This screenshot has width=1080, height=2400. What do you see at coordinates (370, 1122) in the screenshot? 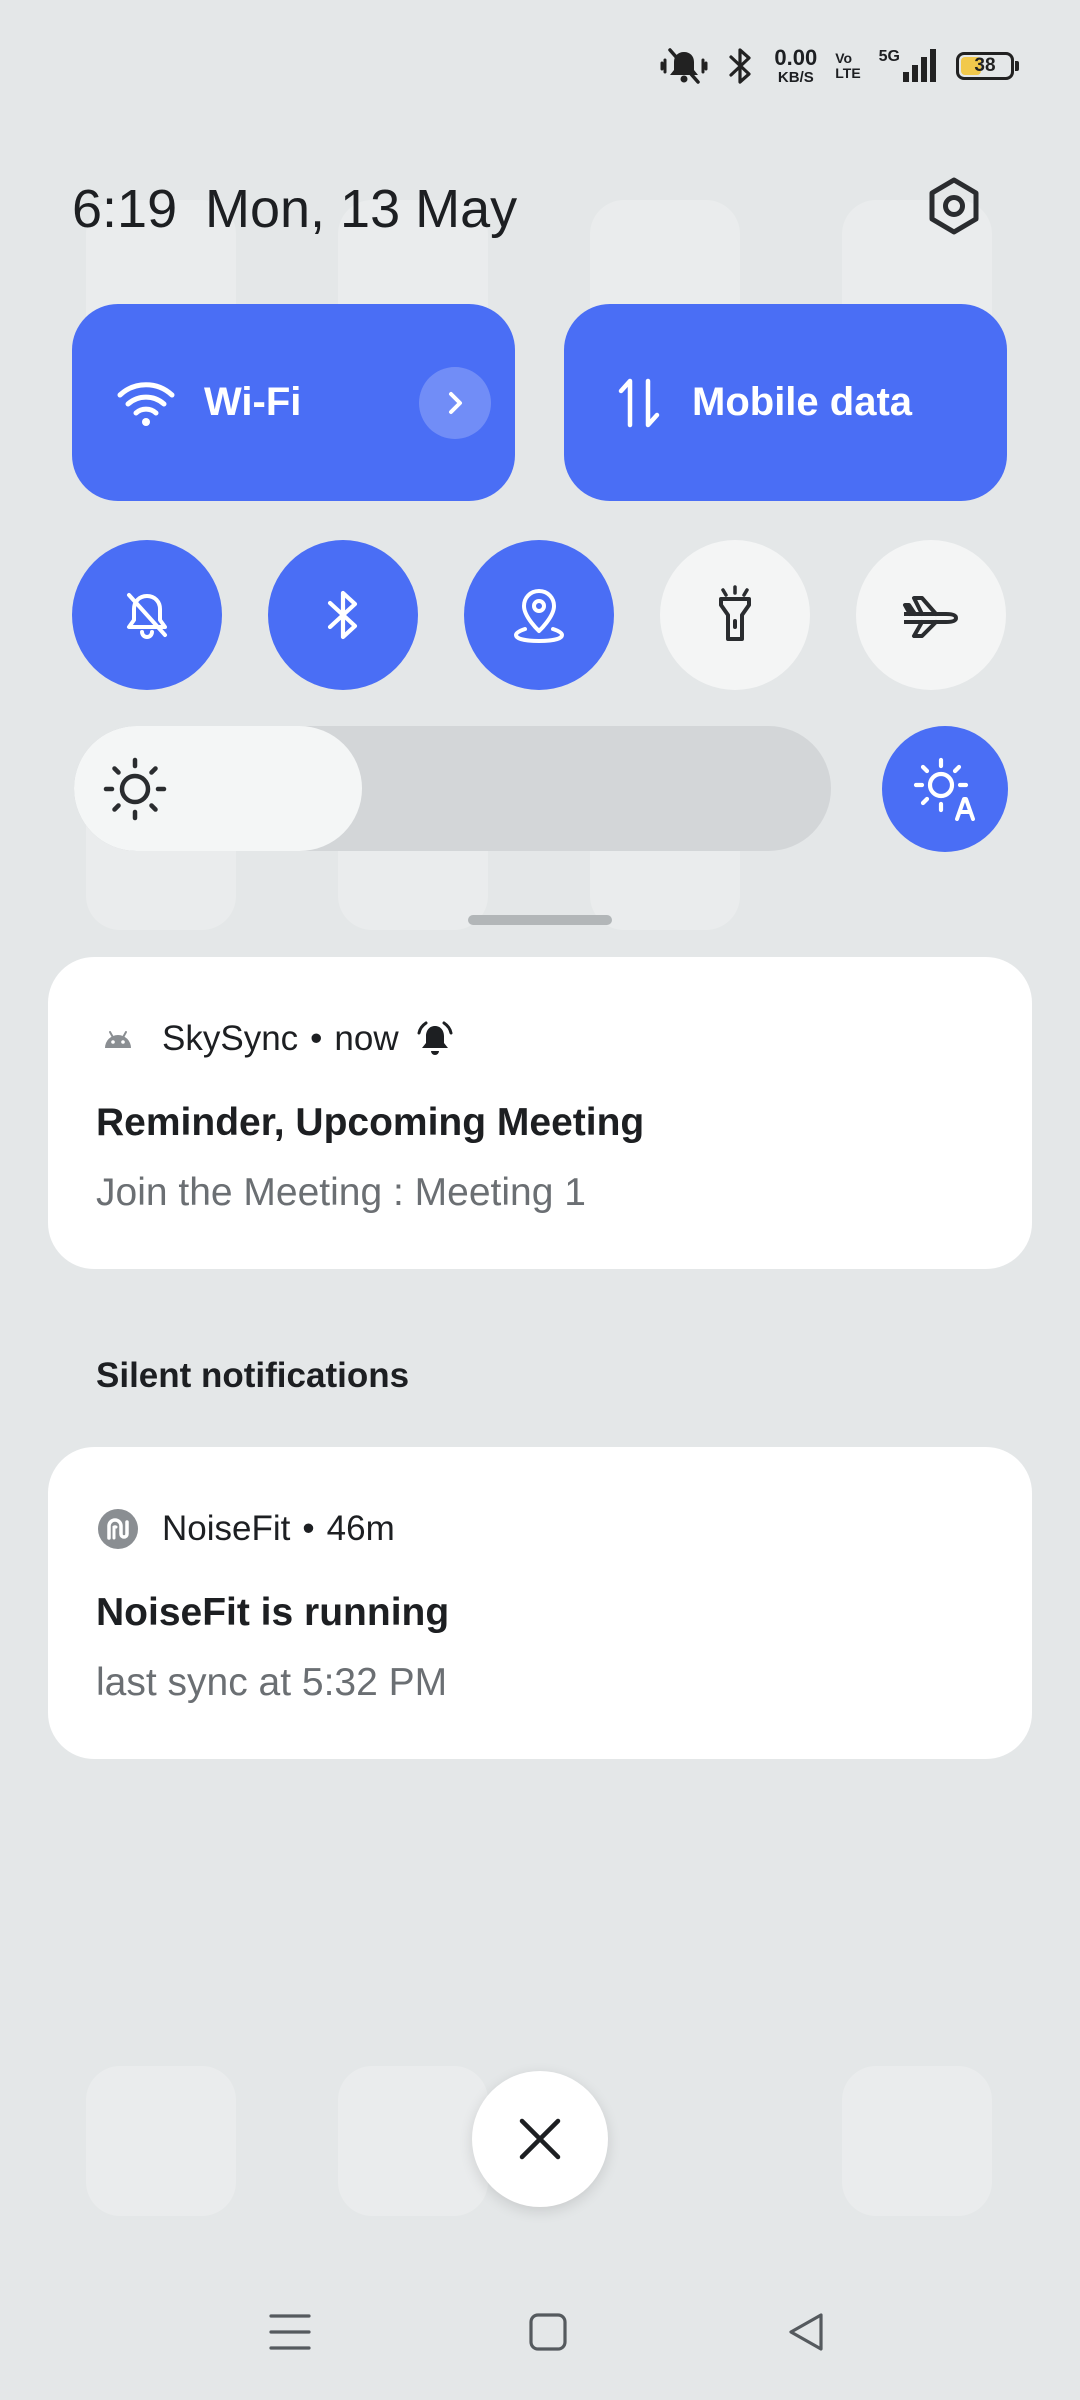
I see `notification-title: Reminder, Upcoming Meeting` at bounding box center [370, 1122].